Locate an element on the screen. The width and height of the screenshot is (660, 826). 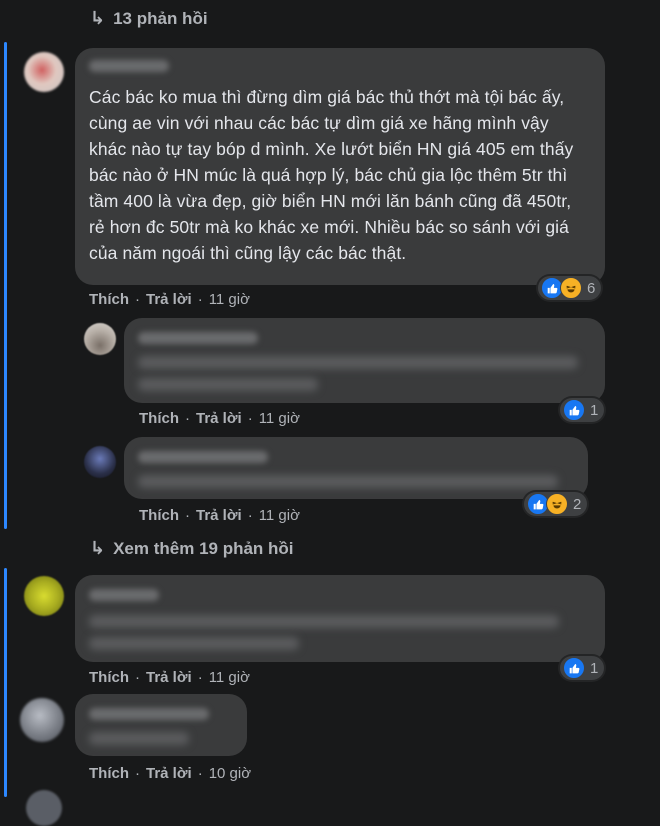
view-more-replies-toggle: ↳ Xem thêm 19 phản hồi is located at coordinates (192, 548).